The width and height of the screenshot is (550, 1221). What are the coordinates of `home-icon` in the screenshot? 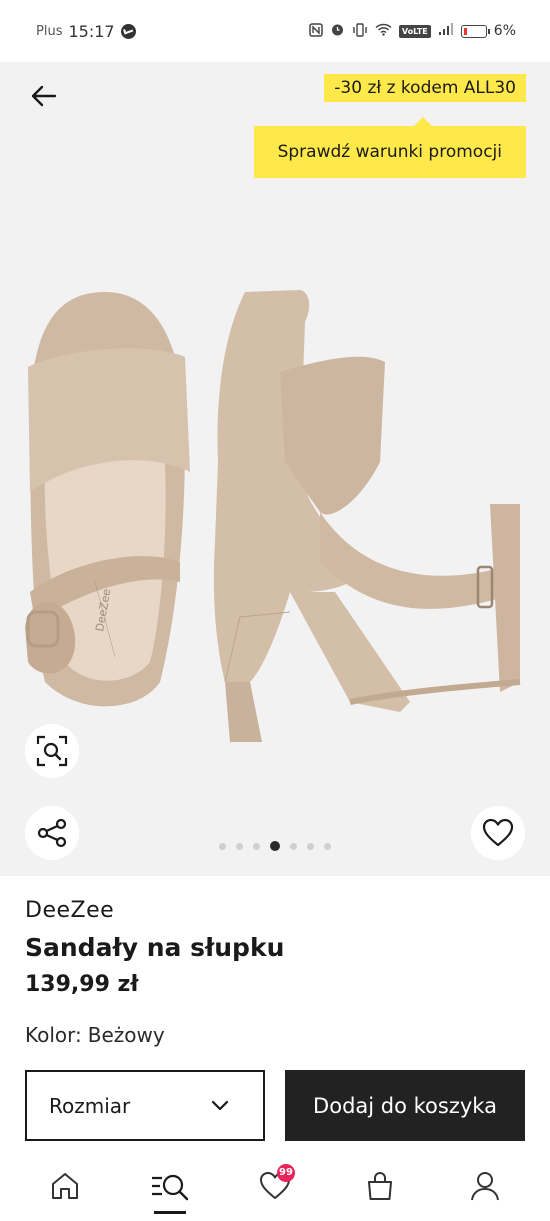 It's located at (64, 1185).